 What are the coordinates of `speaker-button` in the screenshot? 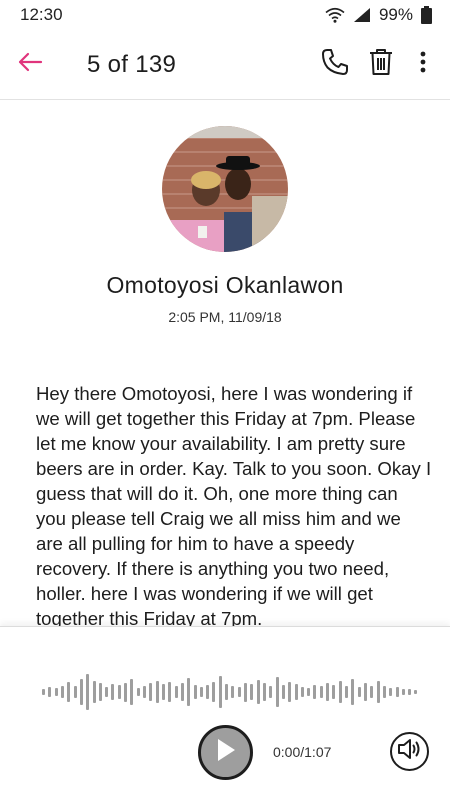 It's located at (409, 751).